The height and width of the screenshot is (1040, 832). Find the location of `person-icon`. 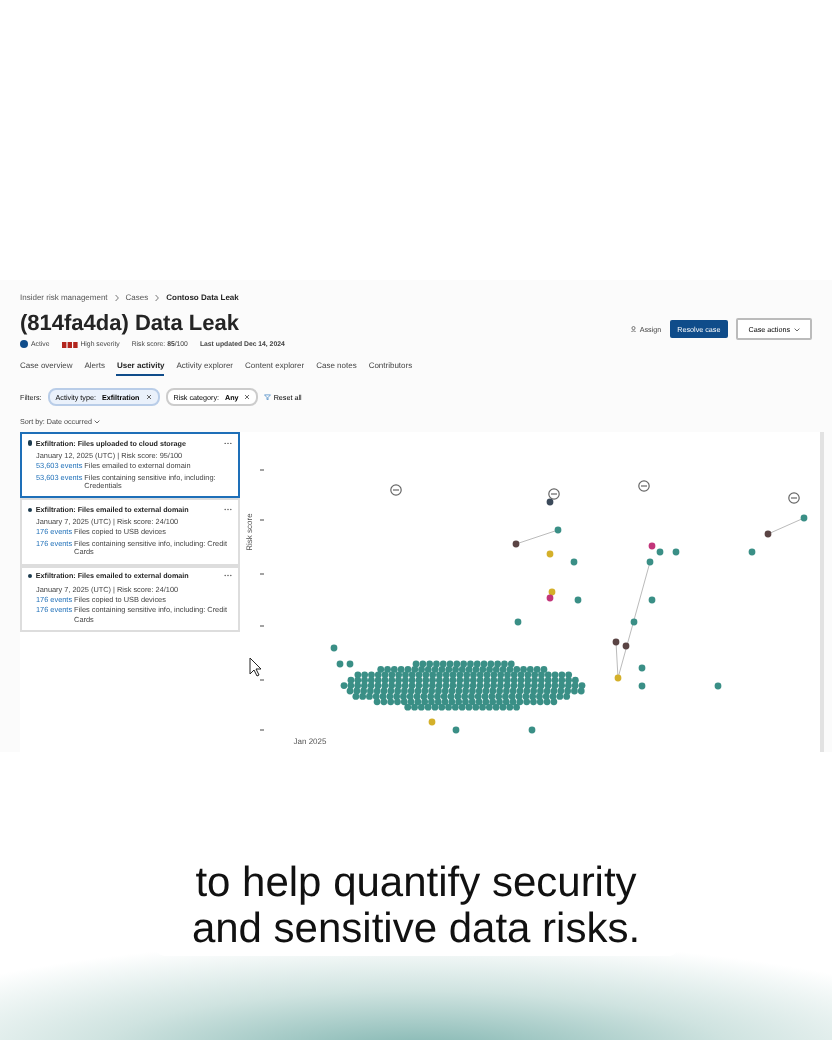

person-icon is located at coordinates (634, 329).